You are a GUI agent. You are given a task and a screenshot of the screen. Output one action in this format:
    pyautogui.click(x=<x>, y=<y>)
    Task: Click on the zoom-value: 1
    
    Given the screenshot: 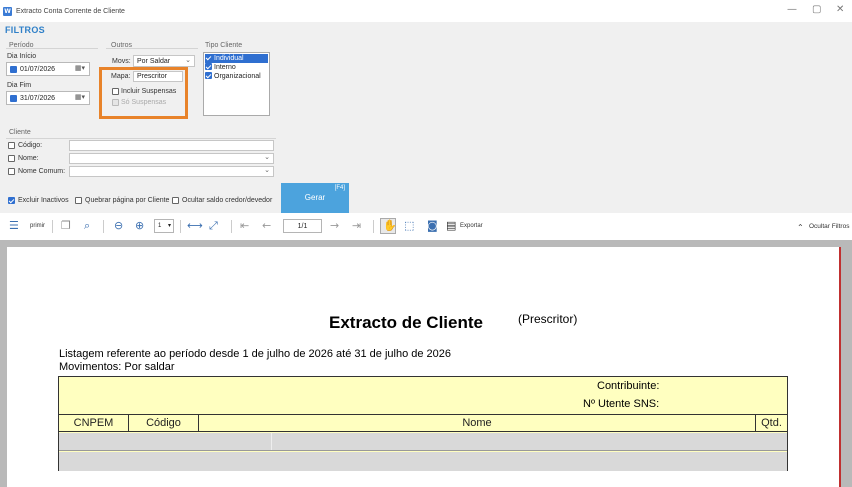 What is the action you would take?
    pyautogui.click(x=160, y=226)
    